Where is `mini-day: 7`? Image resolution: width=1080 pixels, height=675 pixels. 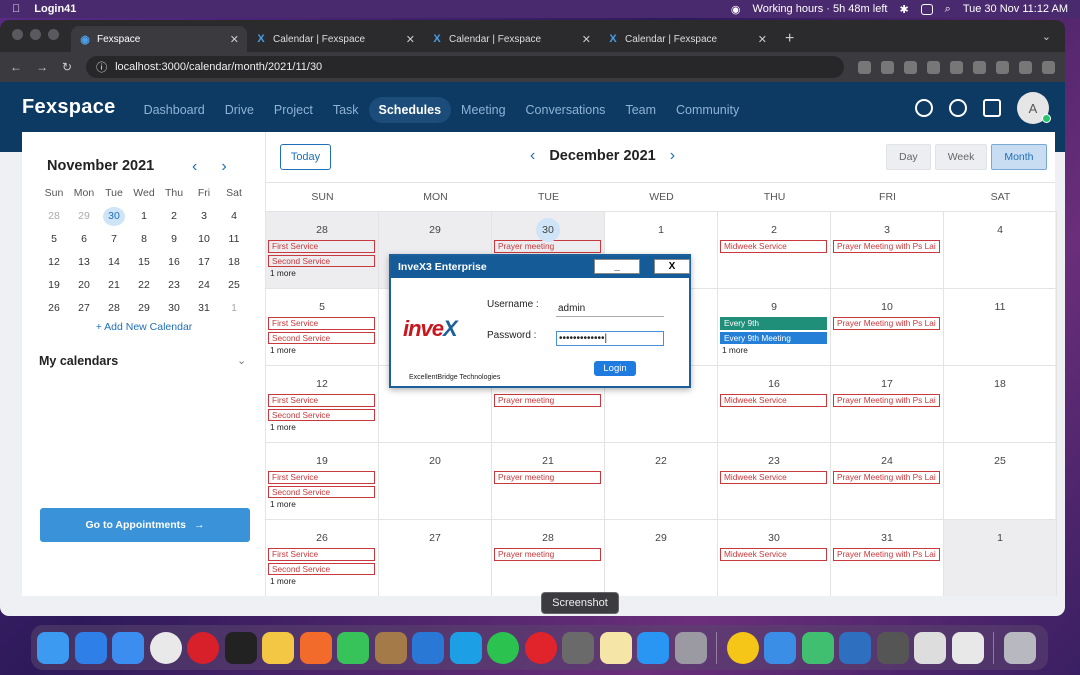 mini-day: 7 is located at coordinates (114, 239).